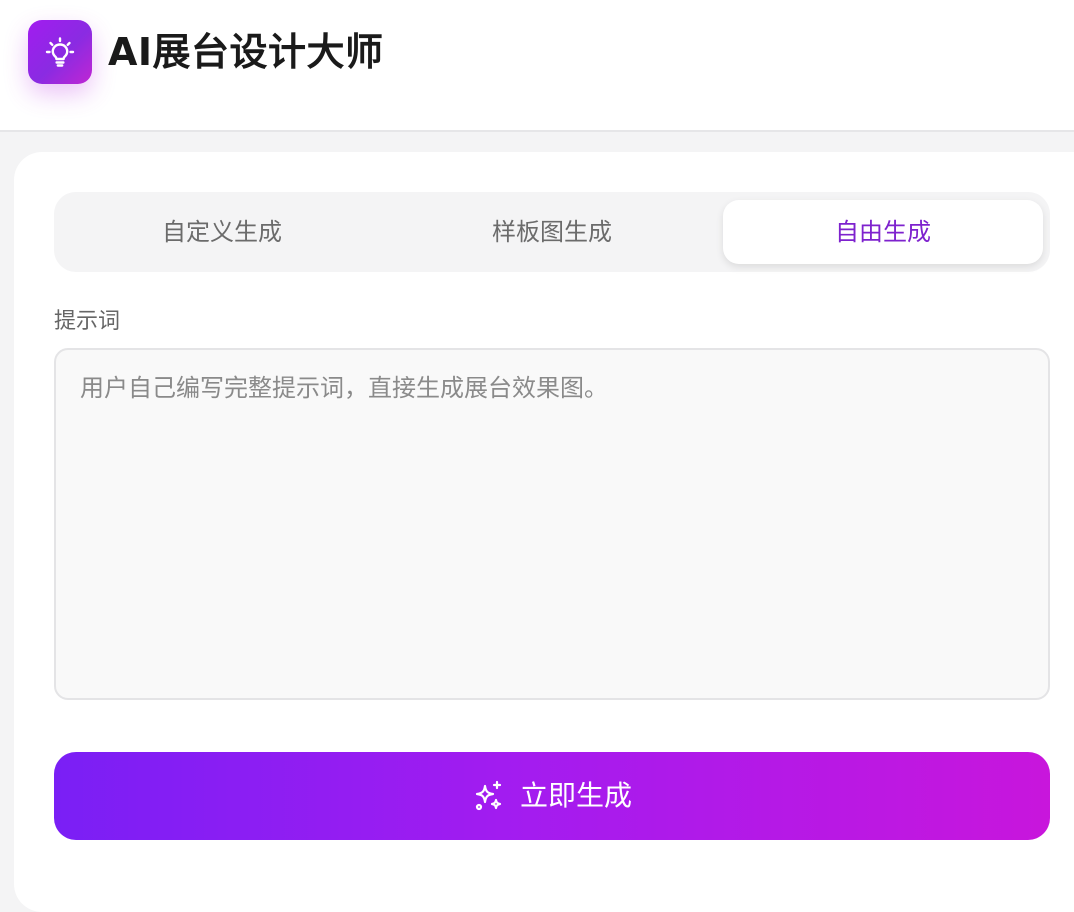 This screenshot has height=912, width=1074. I want to click on app-header: AI展台设计大师, so click(537, 66).